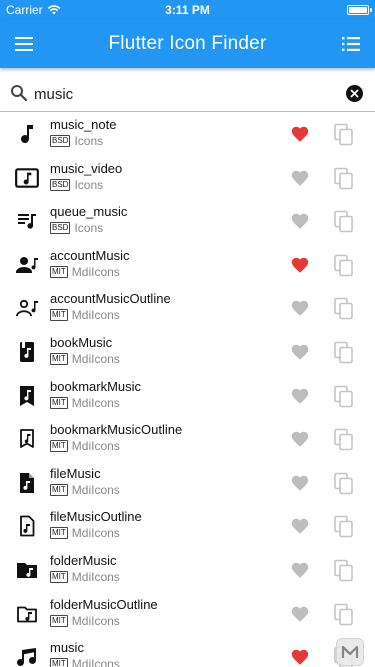  What do you see at coordinates (96, 386) in the screenshot?
I see `icon-name: bookmarkMusic` at bounding box center [96, 386].